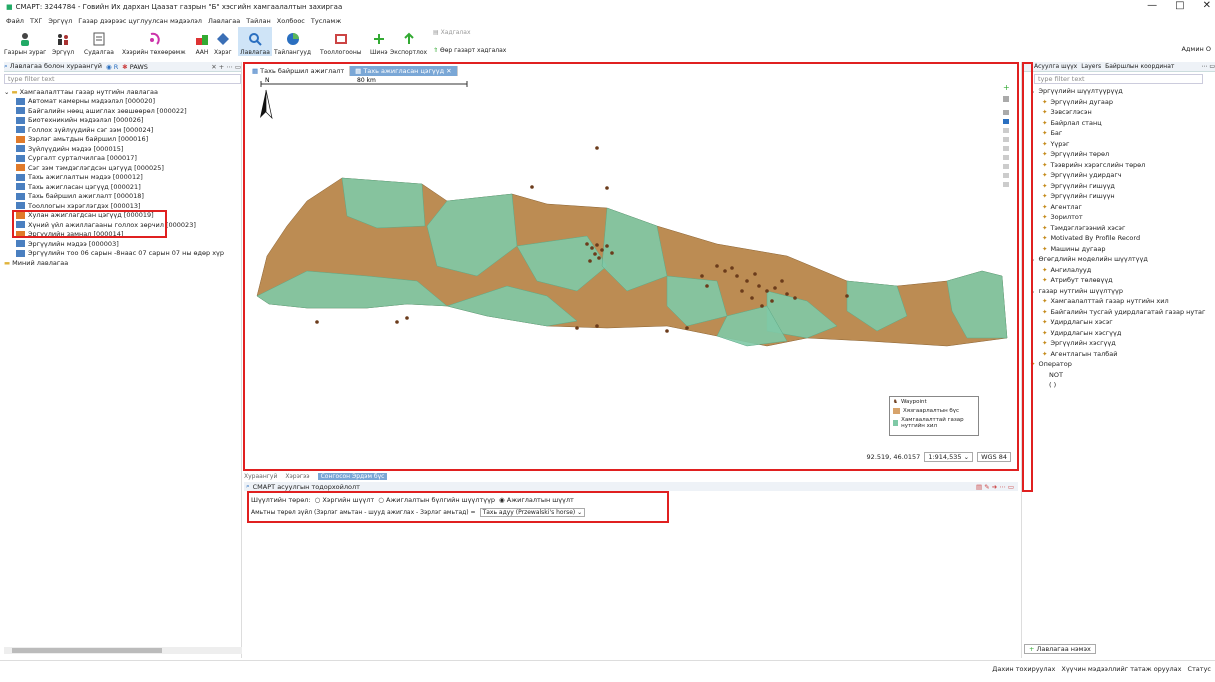 This screenshot has width=1215, height=682. I want to click on filter-item: ✦ Удирдлагын хэсгүүд, so click(1120, 333).